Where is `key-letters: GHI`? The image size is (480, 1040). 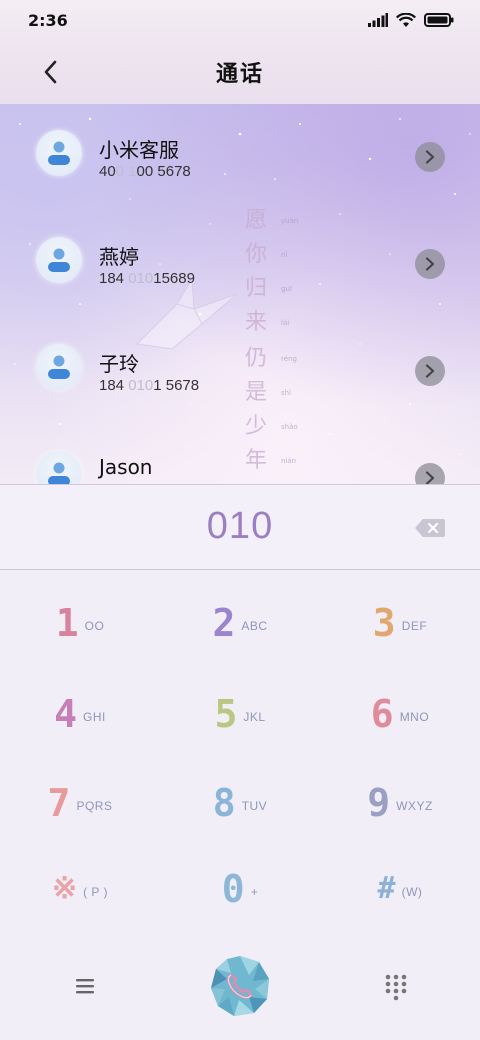
key-letters: GHI is located at coordinates (94, 717).